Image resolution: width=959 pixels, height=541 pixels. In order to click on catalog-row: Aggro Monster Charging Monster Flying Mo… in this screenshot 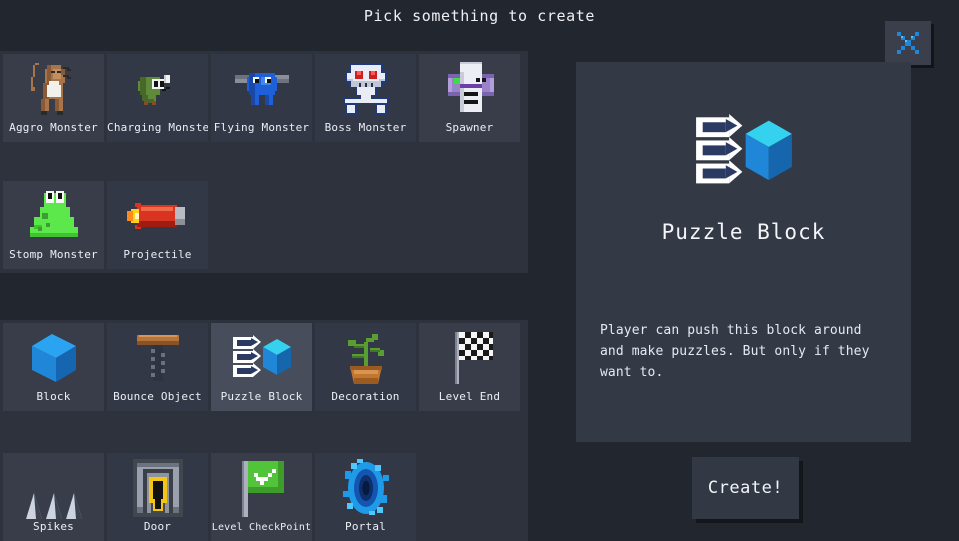, I will do `click(264, 96)`.